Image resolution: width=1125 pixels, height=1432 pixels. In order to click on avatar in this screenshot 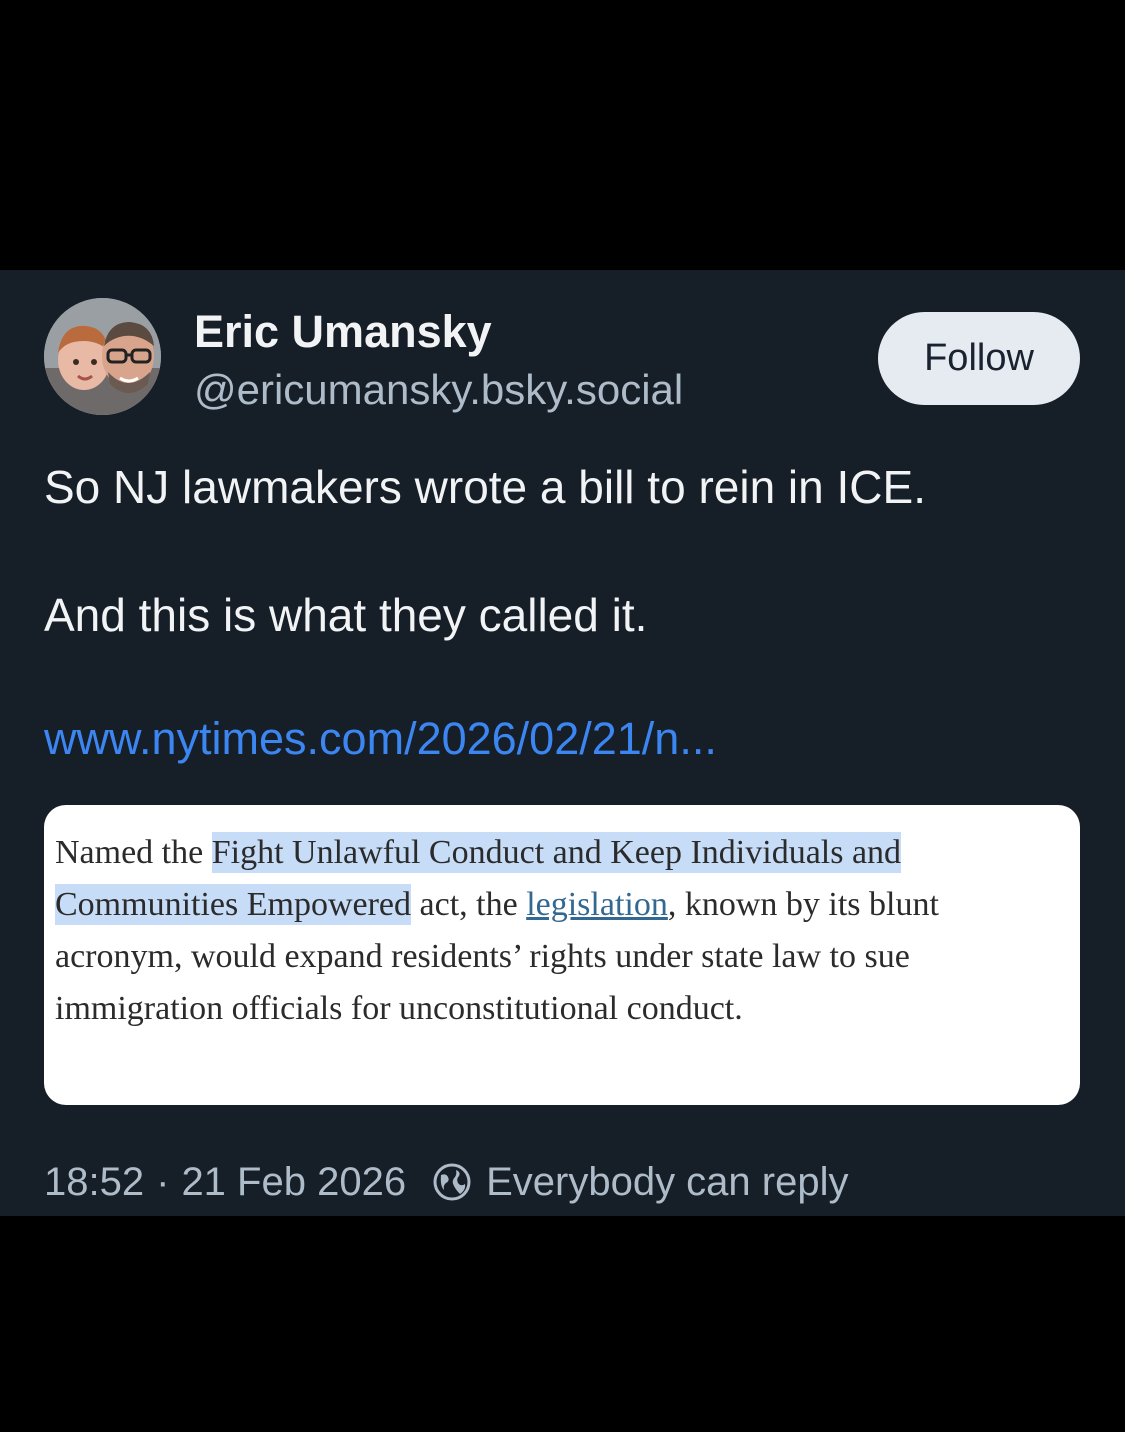, I will do `click(102, 356)`.